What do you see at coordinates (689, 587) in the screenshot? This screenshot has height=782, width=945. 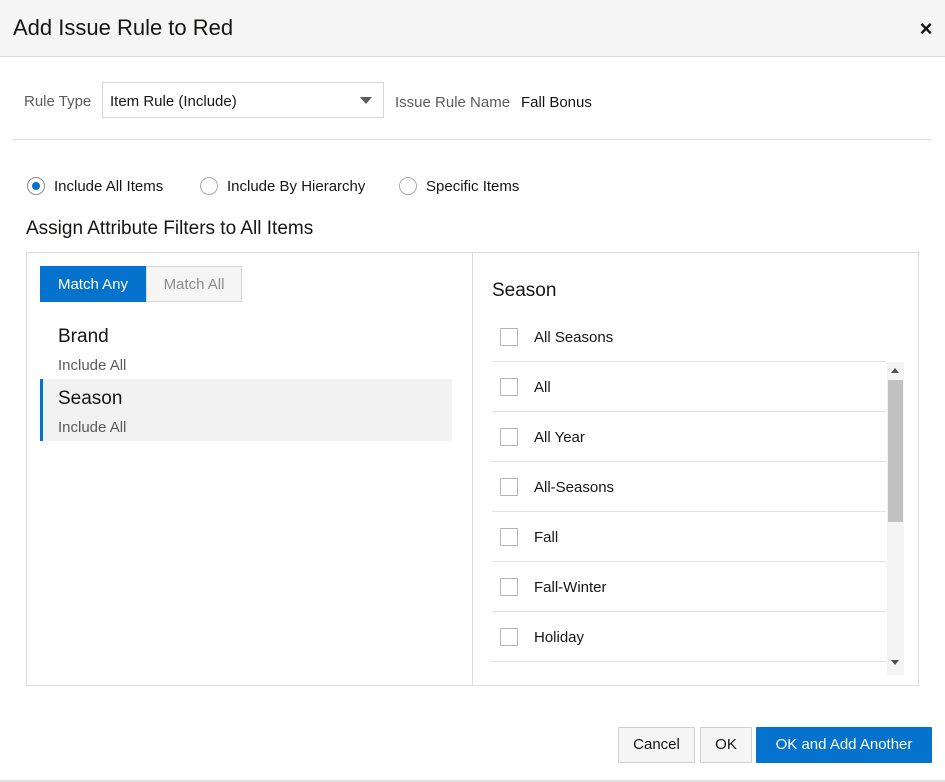 I see `checkbox-season-option: Fall-Winter` at bounding box center [689, 587].